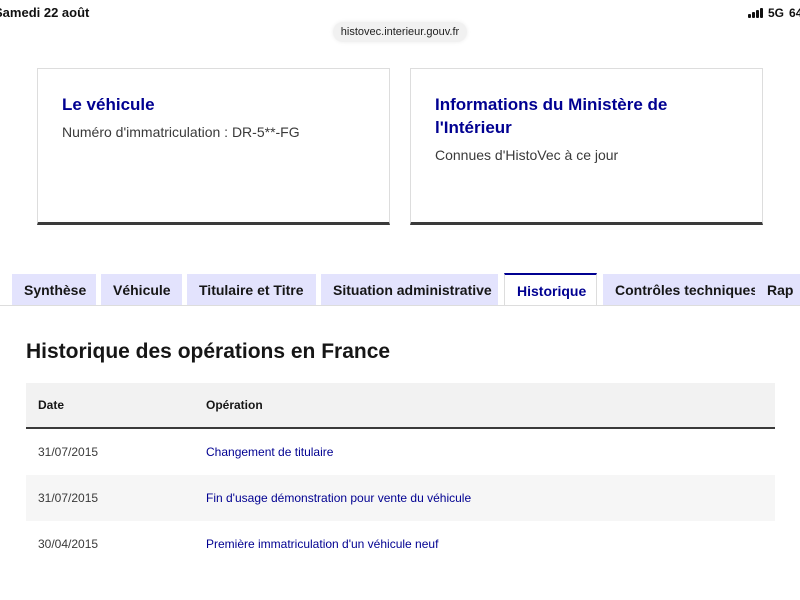  What do you see at coordinates (270, 452) in the screenshot?
I see `row-operation: Changement de titulaire` at bounding box center [270, 452].